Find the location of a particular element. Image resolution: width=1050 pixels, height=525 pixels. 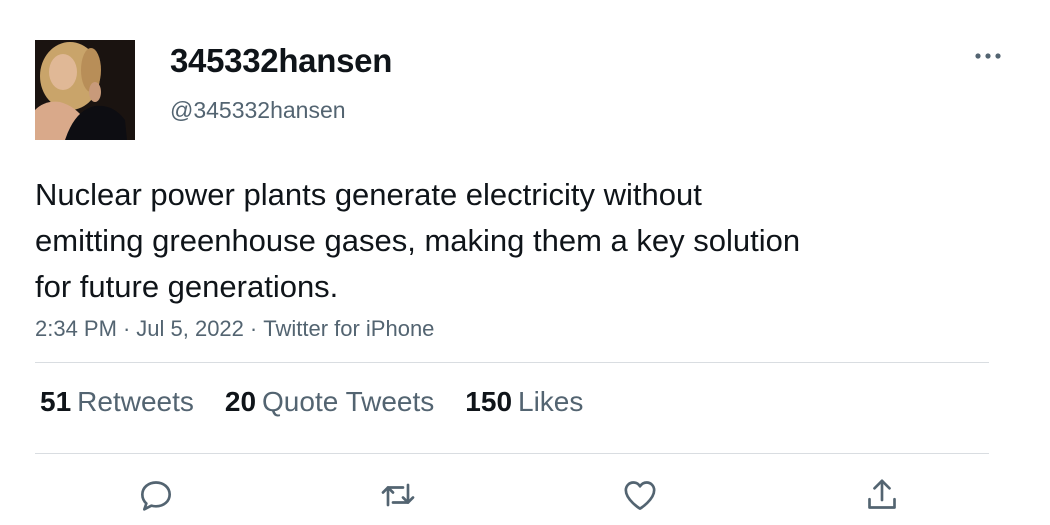

retweet-icon is located at coordinates (398, 495).